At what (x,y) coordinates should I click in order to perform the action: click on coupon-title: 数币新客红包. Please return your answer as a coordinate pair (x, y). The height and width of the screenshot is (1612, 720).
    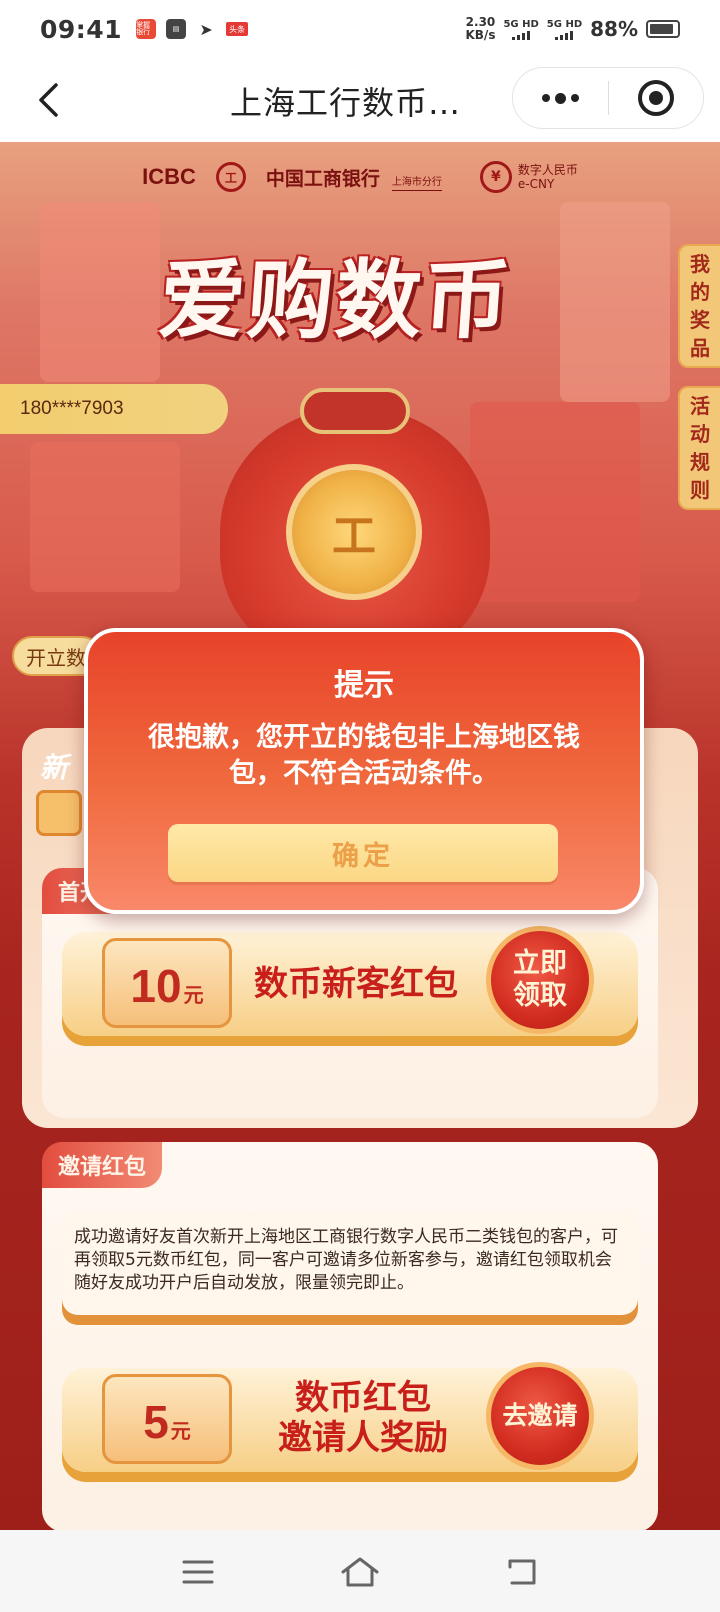
    Looking at the image, I should click on (356, 984).